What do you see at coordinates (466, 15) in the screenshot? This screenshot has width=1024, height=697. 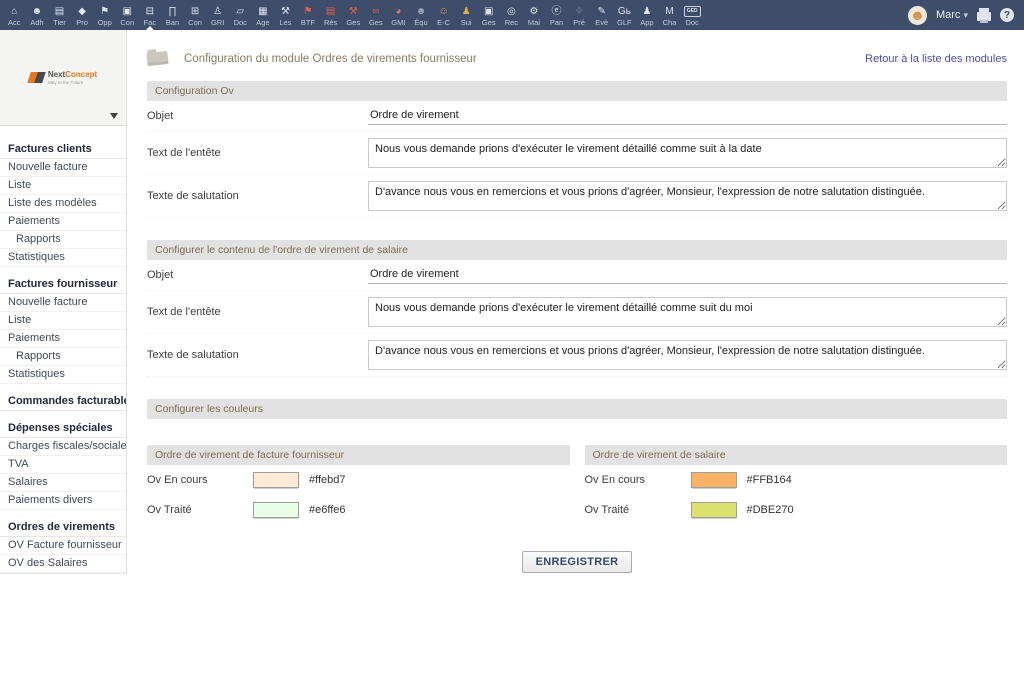 I see `top-nav-module-item: ♟ Sui` at bounding box center [466, 15].